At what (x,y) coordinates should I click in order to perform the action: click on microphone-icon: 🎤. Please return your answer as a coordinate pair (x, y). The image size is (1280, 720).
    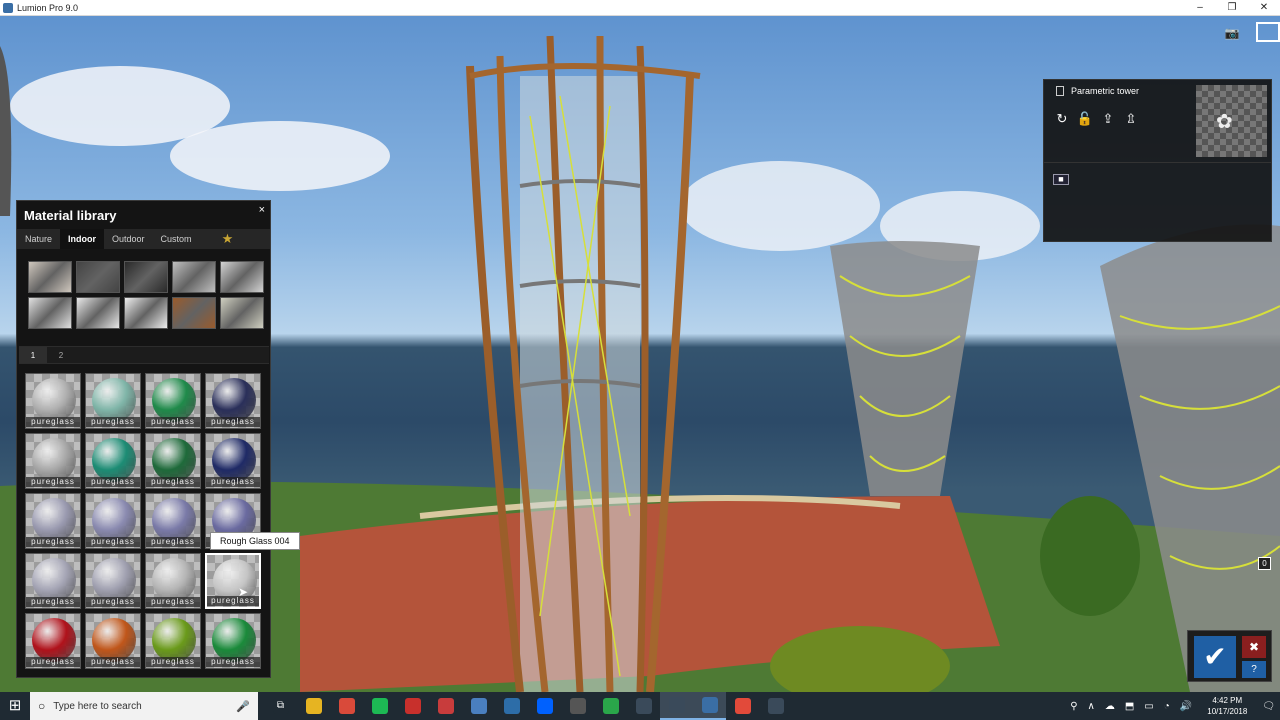
    Looking at the image, I should click on (243, 706).